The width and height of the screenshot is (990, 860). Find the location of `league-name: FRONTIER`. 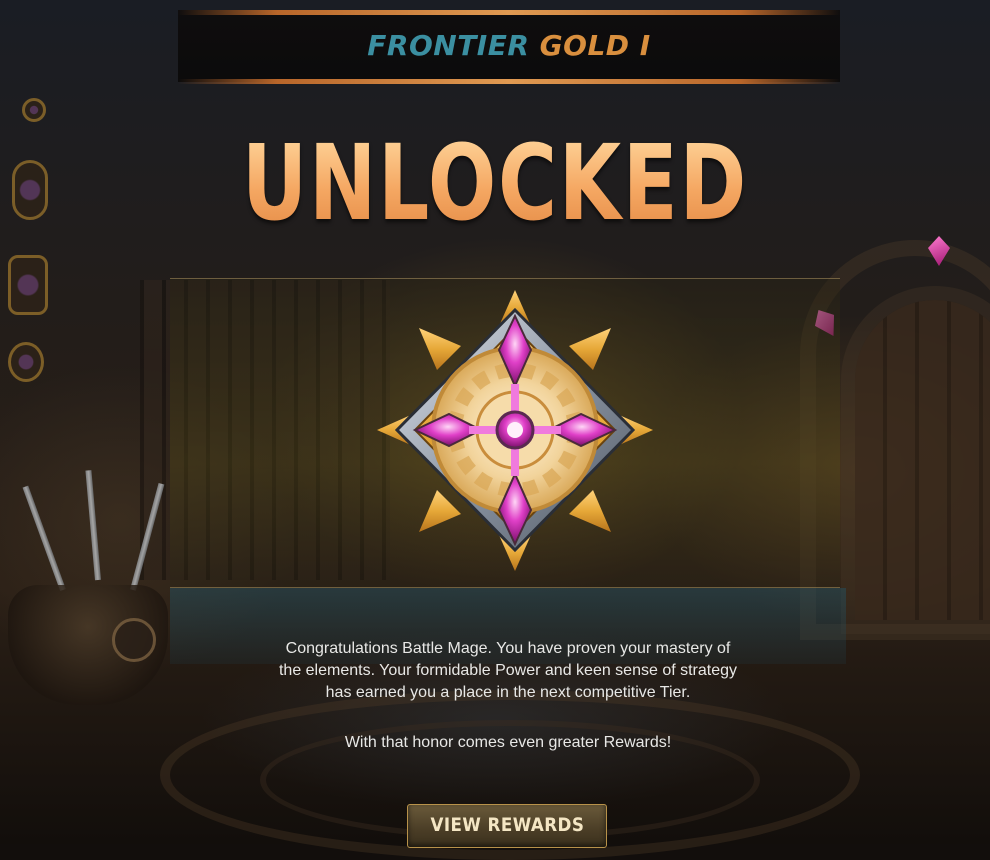

league-name: FRONTIER is located at coordinates (448, 45).